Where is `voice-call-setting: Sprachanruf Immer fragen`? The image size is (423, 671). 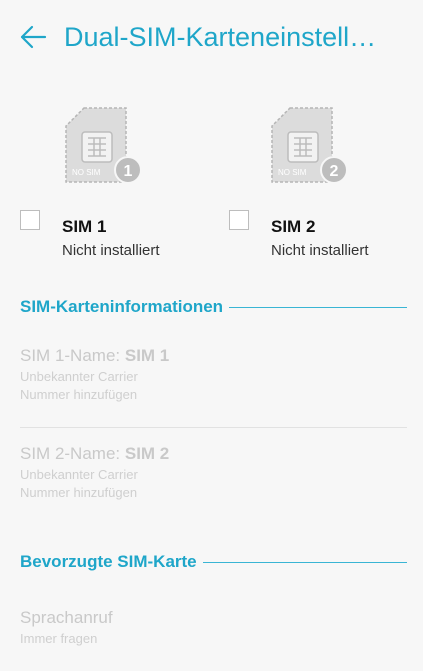 voice-call-setting: Sprachanruf Immer fragen is located at coordinates (66, 627).